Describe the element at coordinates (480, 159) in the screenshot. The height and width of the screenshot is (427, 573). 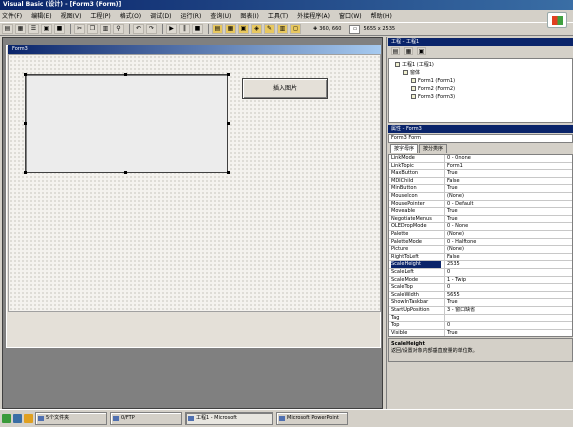
I see `property-row: LinkMode 0 - 0none` at that location.